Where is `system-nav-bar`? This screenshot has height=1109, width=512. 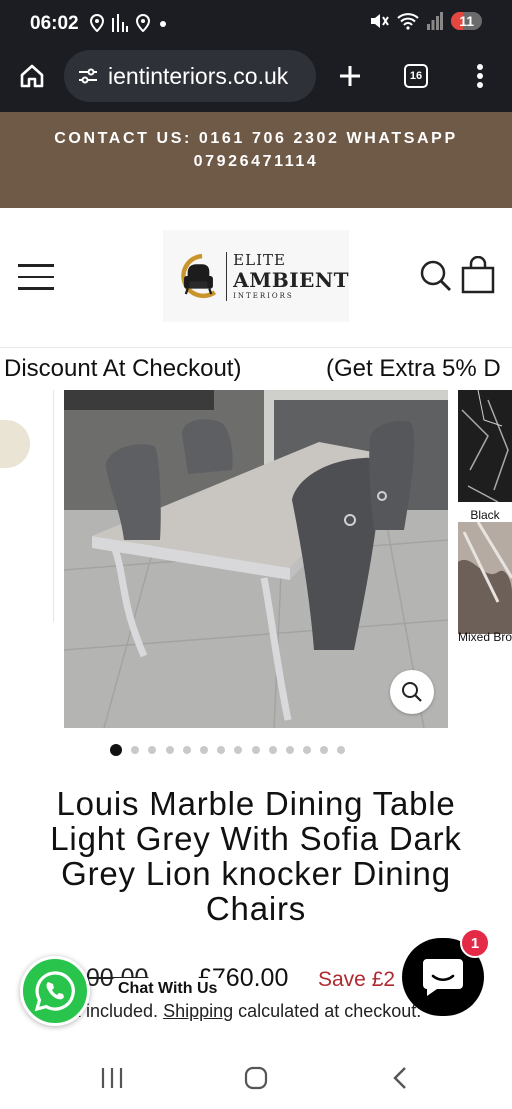 system-nav-bar is located at coordinates (256, 1077).